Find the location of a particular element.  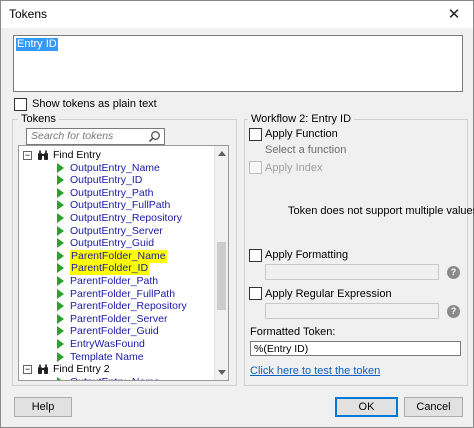

cancel-button: Cancel is located at coordinates (433, 407).